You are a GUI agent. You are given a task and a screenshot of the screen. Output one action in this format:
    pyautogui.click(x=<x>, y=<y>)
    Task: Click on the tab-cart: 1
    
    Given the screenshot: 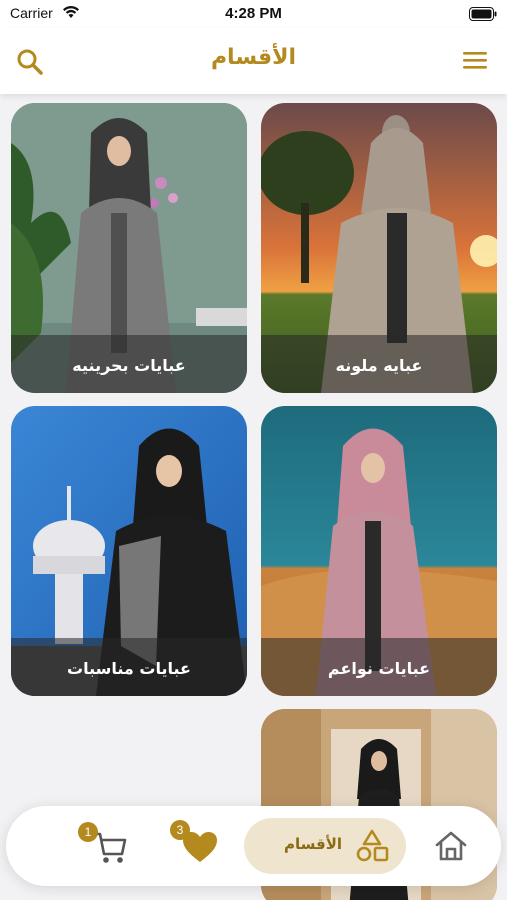 What is the action you would take?
    pyautogui.click(x=104, y=846)
    